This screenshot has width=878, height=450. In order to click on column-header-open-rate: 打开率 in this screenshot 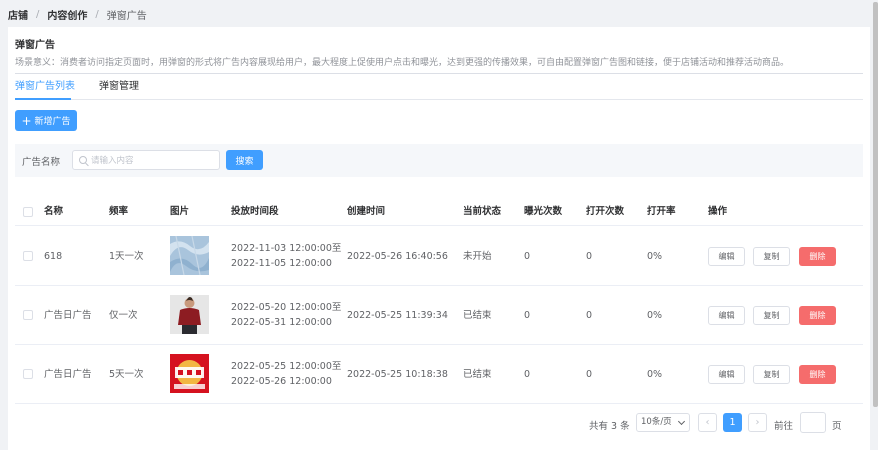, I will do `click(661, 211)`.